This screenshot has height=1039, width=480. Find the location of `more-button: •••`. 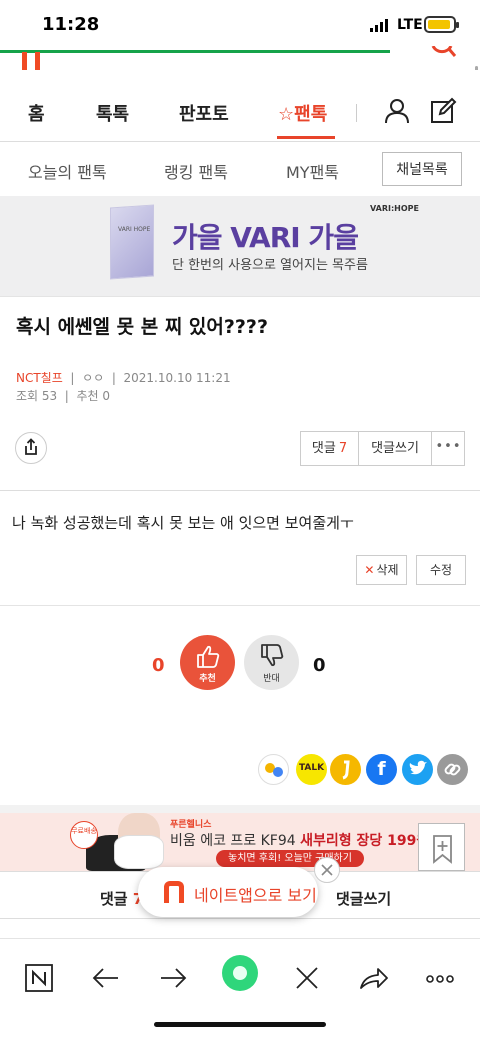

more-button: ••• is located at coordinates (448, 448).